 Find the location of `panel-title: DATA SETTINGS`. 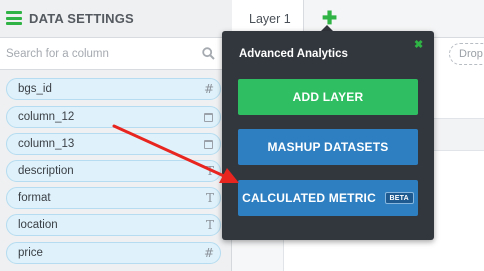

panel-title: DATA SETTINGS is located at coordinates (81, 18).